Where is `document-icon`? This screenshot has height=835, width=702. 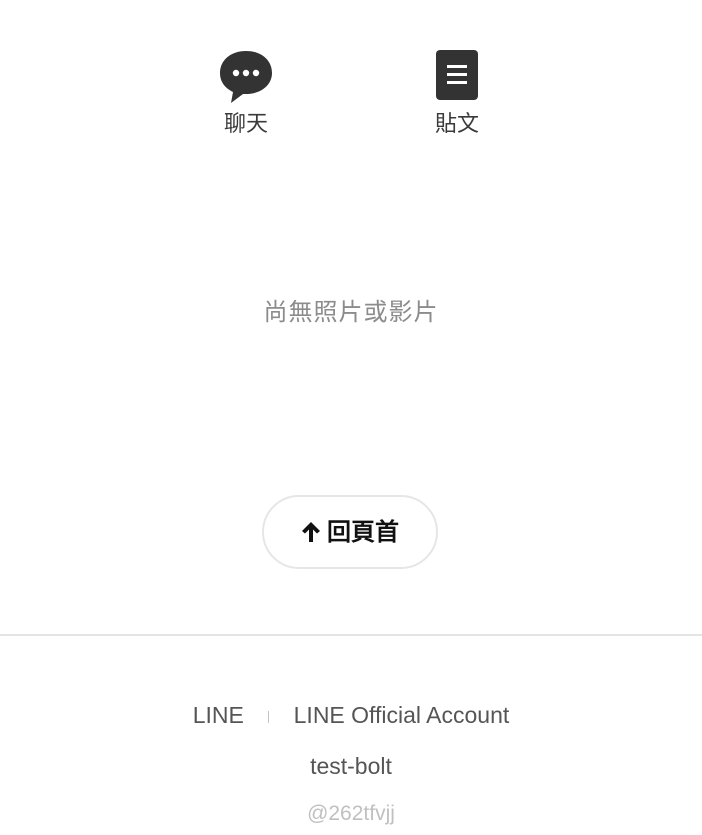 document-icon is located at coordinates (457, 76).